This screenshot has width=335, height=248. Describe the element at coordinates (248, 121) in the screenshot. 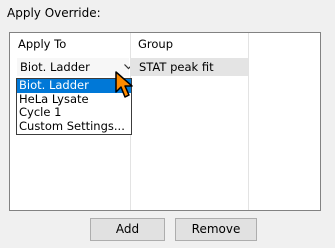

I see `column-divider` at that location.